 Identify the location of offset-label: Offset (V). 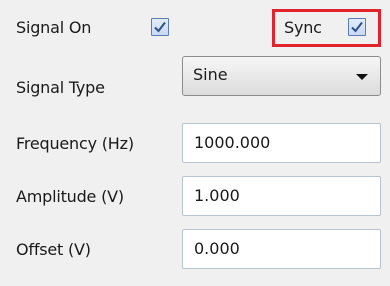
(53, 249).